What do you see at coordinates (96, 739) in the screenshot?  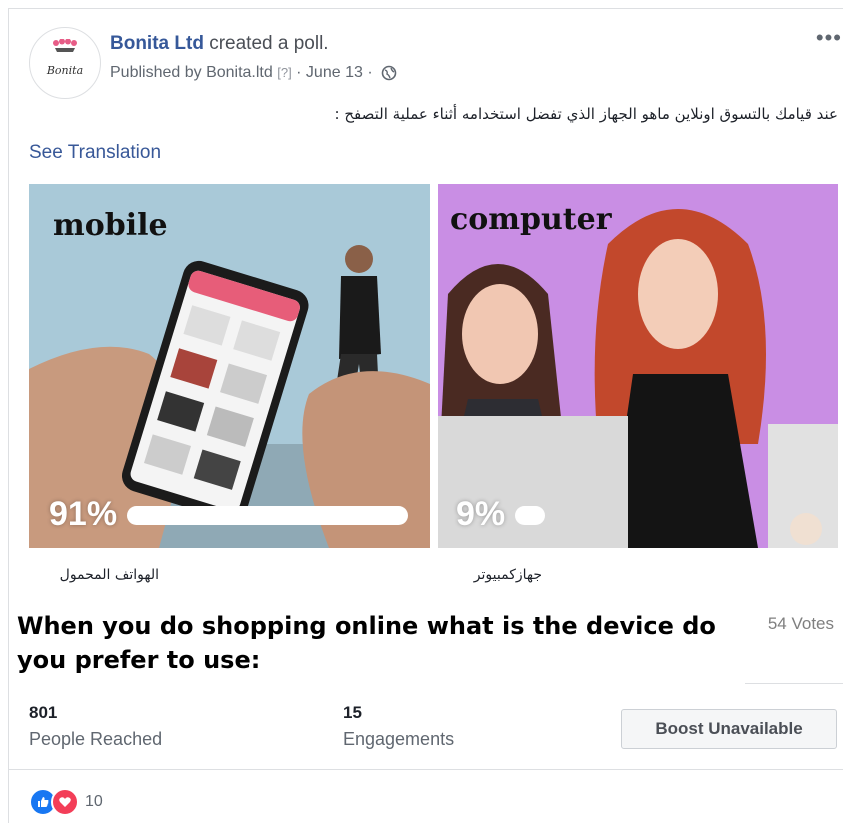 I see `reached-label: People Reached` at bounding box center [96, 739].